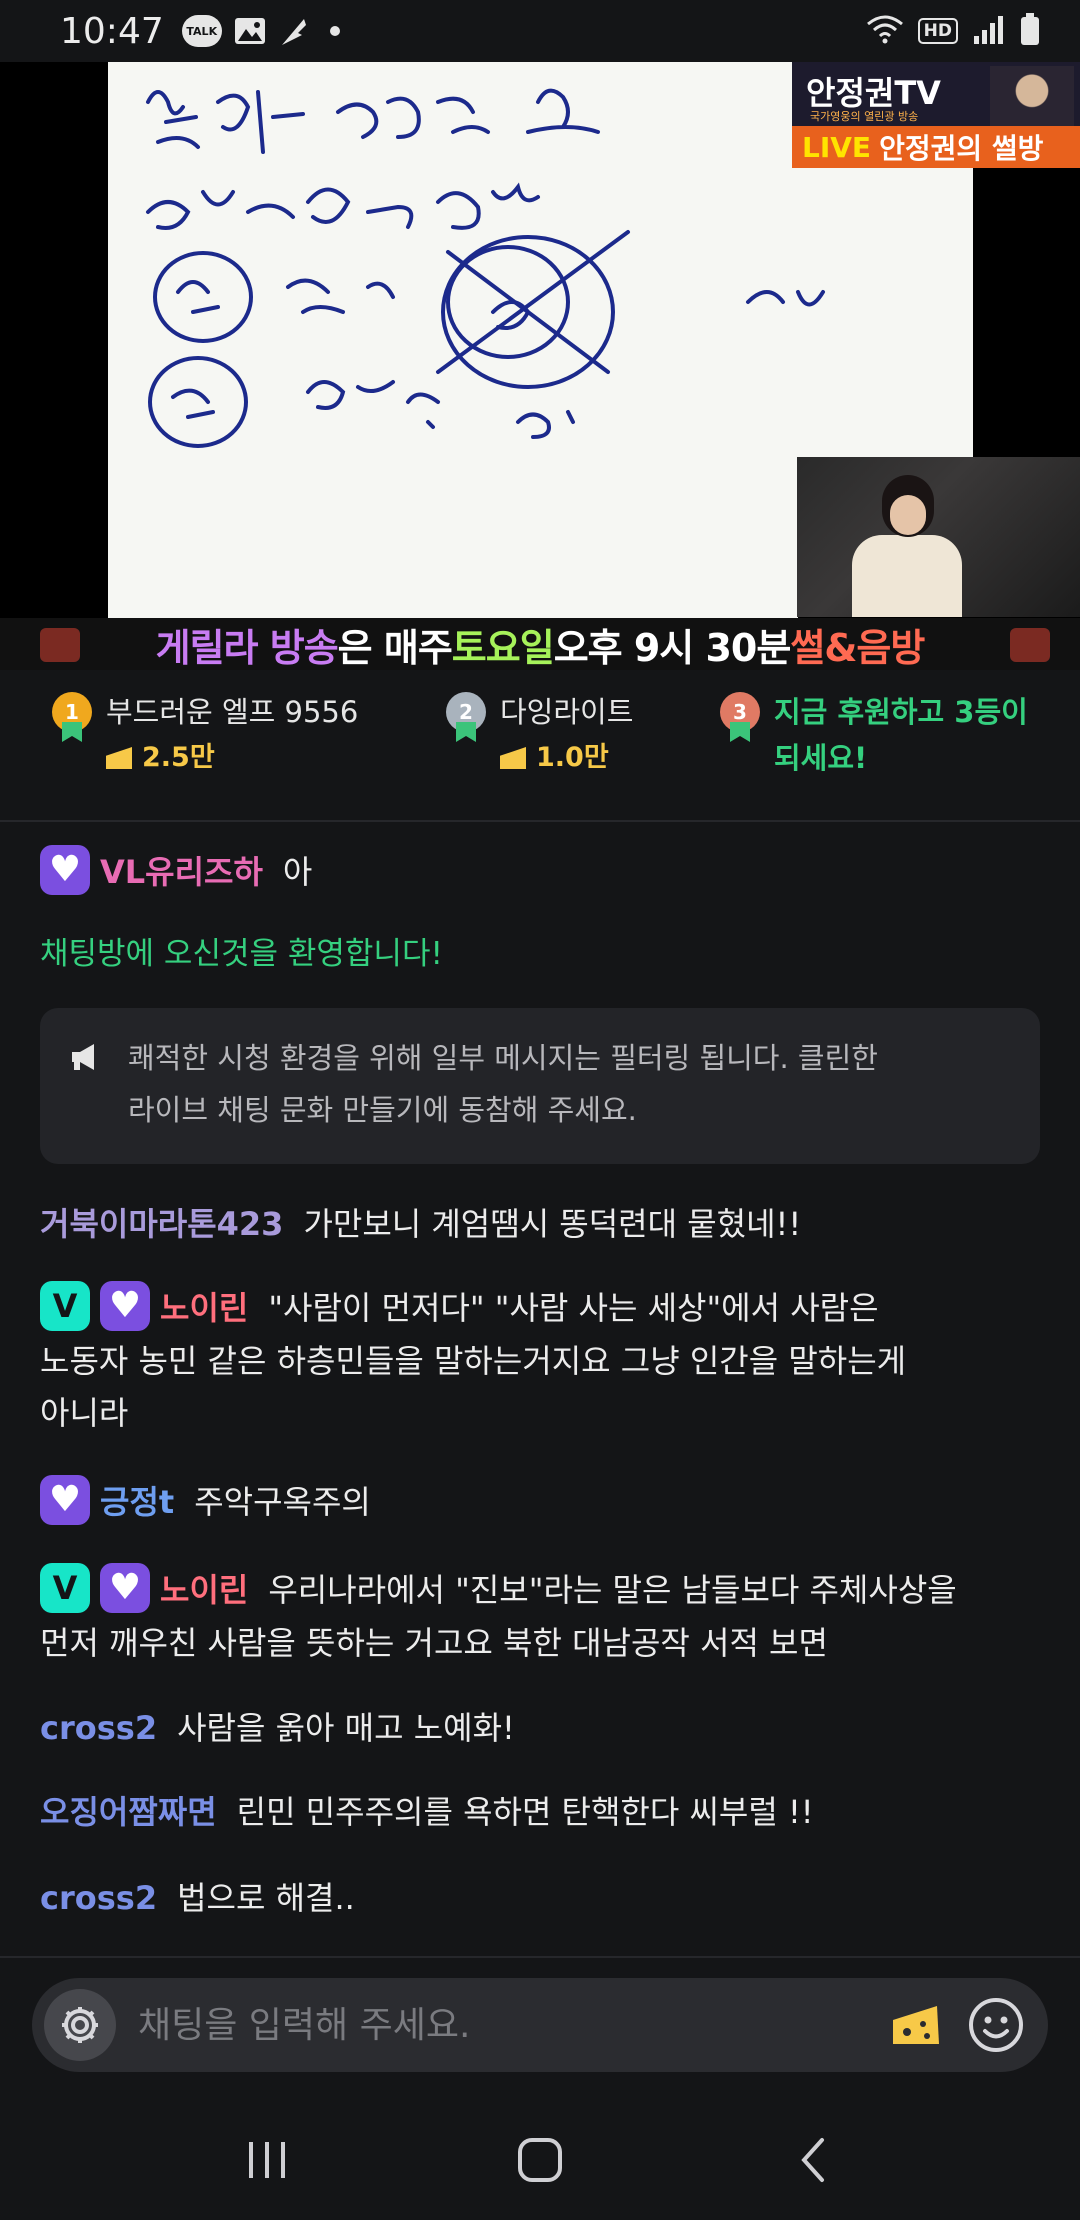  I want to click on banner-left-emblem, so click(60, 645).